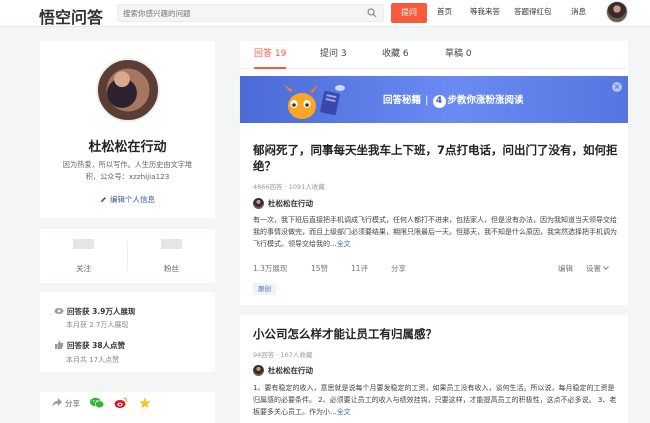 This screenshot has width=650, height=423. I want to click on nav-red-packet: 答题得红包, so click(533, 13).